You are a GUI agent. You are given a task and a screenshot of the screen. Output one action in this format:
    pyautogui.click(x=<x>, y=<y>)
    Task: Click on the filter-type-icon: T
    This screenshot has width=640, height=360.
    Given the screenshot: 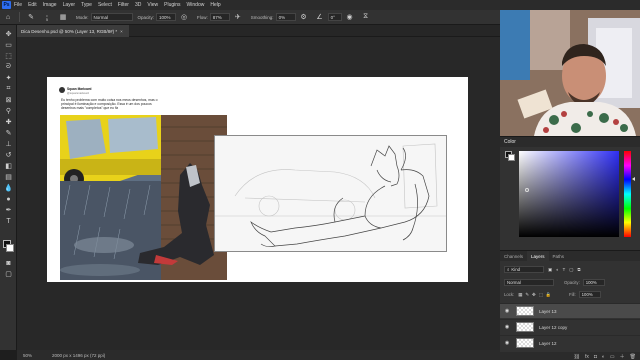 What is the action you would take?
    pyautogui.click(x=564, y=269)
    